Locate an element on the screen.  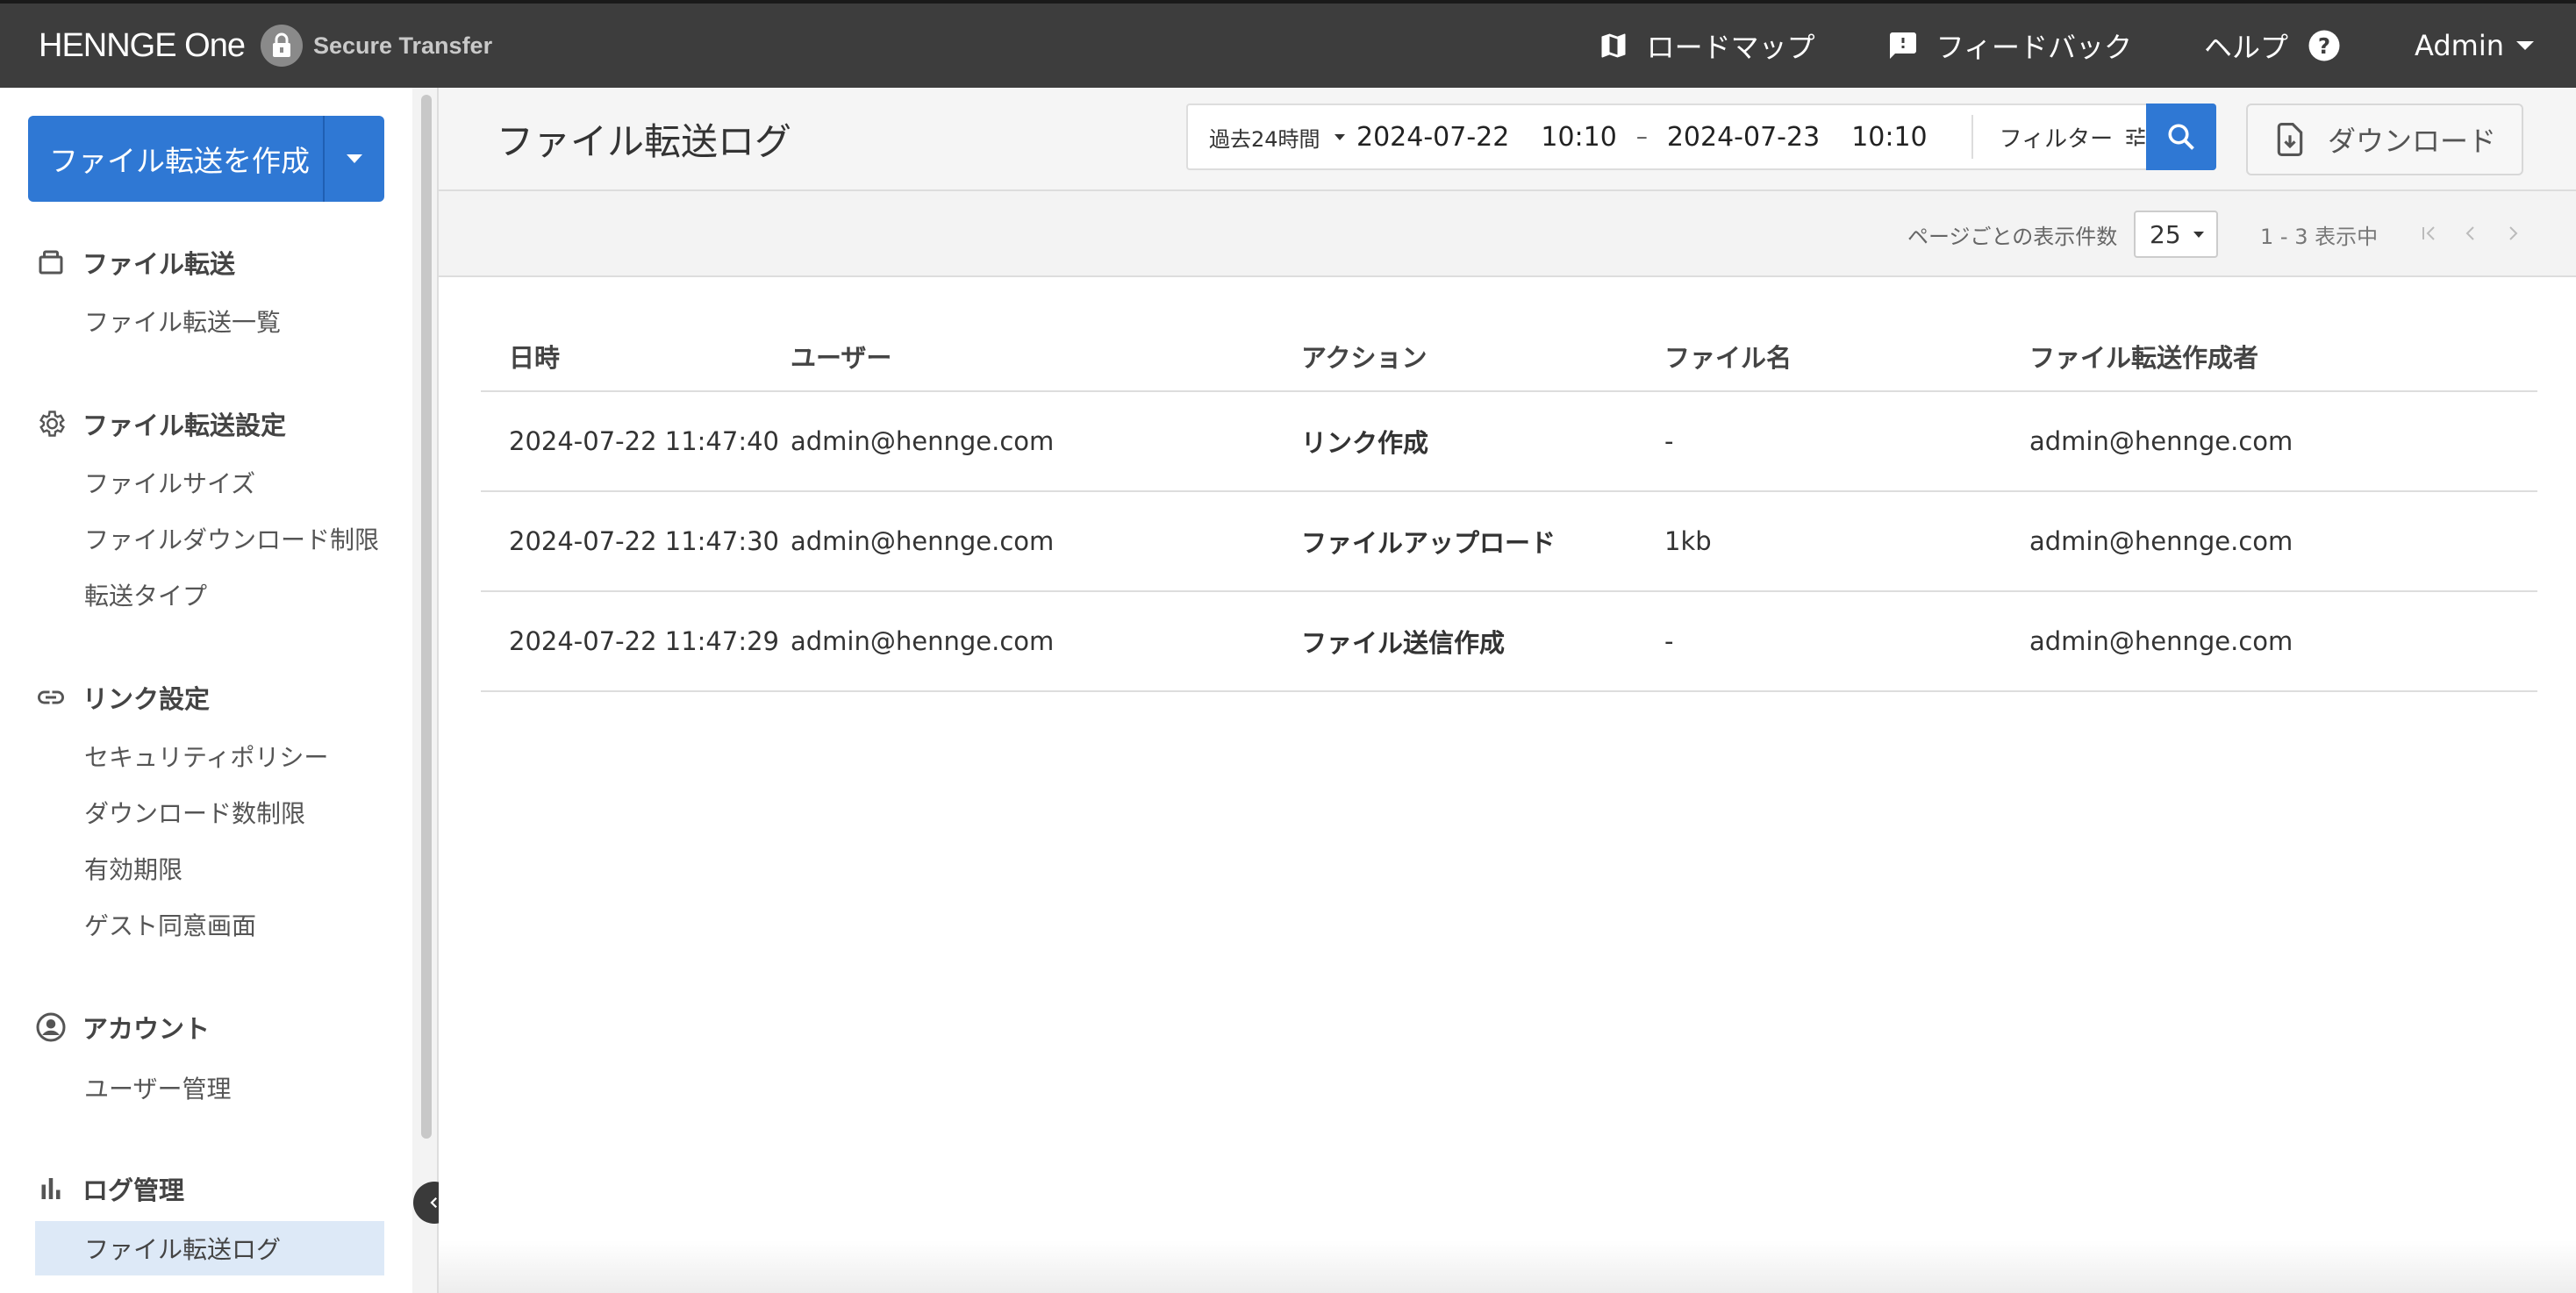
help-label: ヘルプ is located at coordinates (2246, 47).